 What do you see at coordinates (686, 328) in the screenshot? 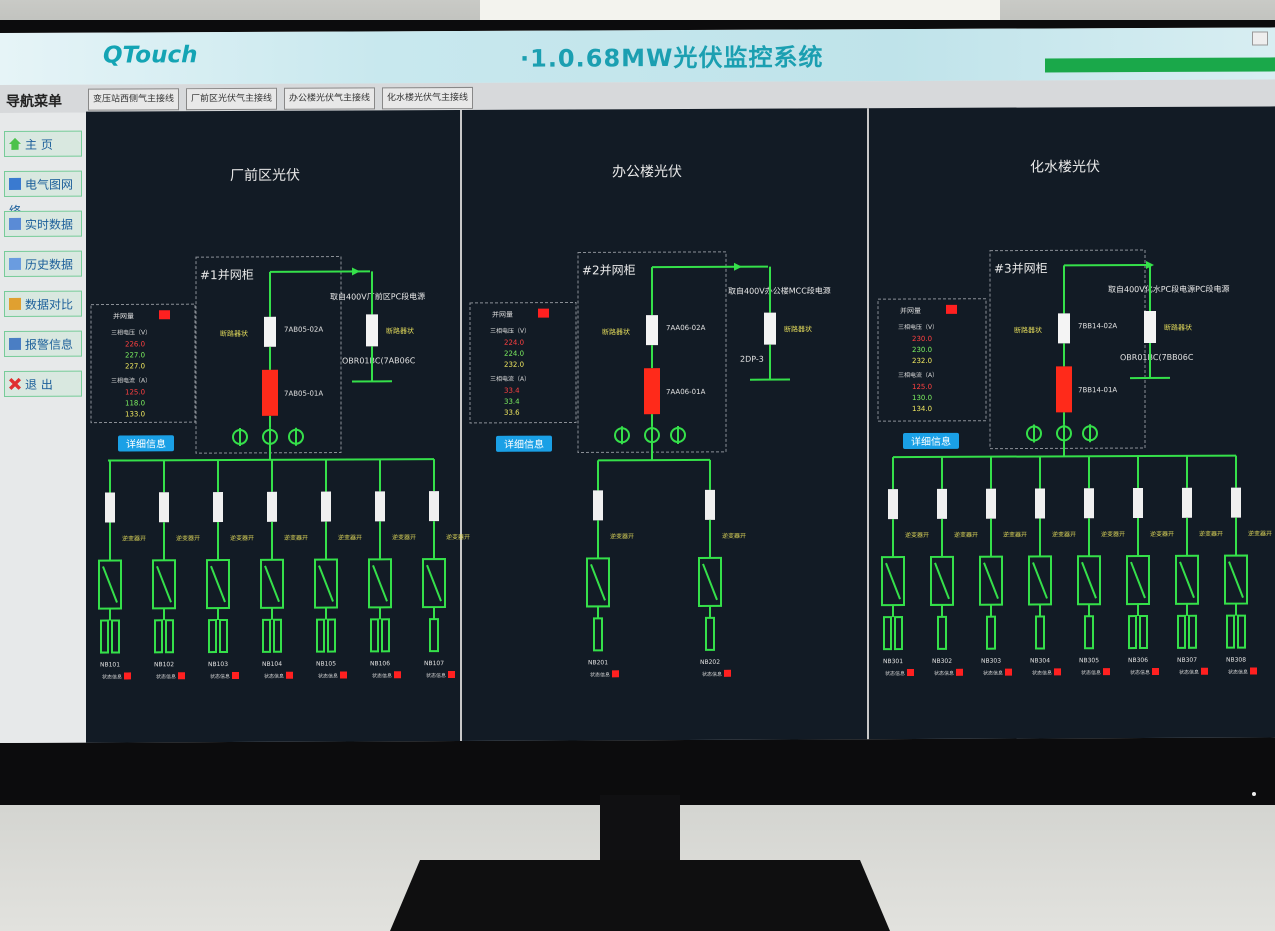
I see `breaker-code: 7AA06-02A` at bounding box center [686, 328].